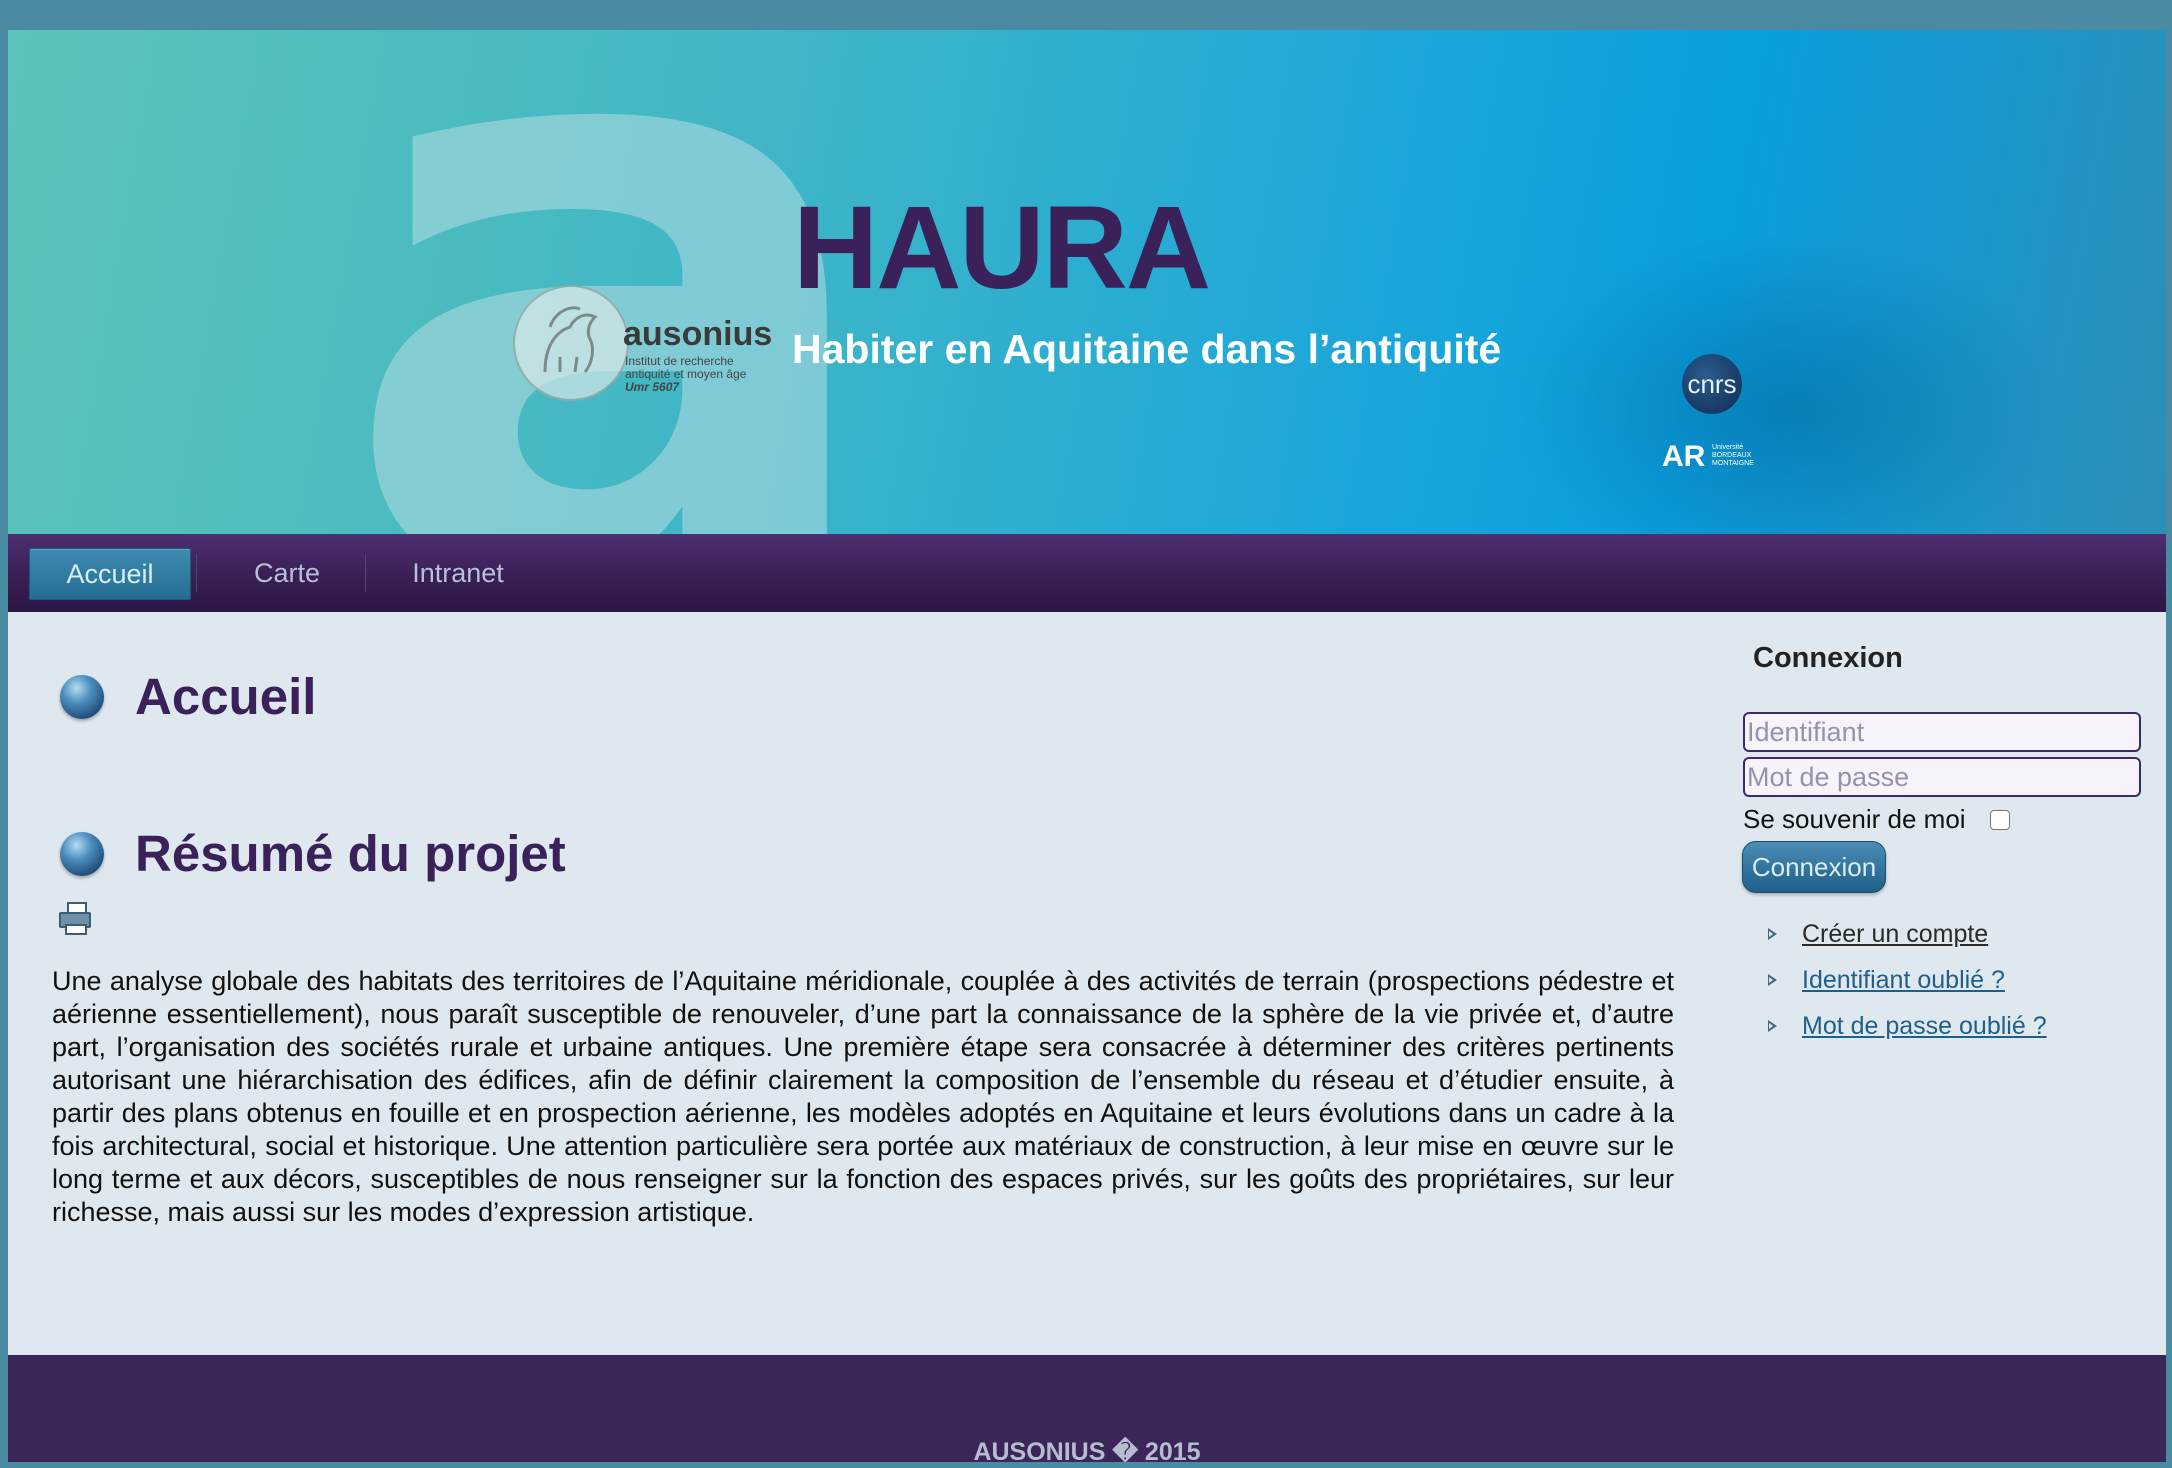 The width and height of the screenshot is (2172, 1468). I want to click on section-title: Résumé du projet, so click(350, 853).